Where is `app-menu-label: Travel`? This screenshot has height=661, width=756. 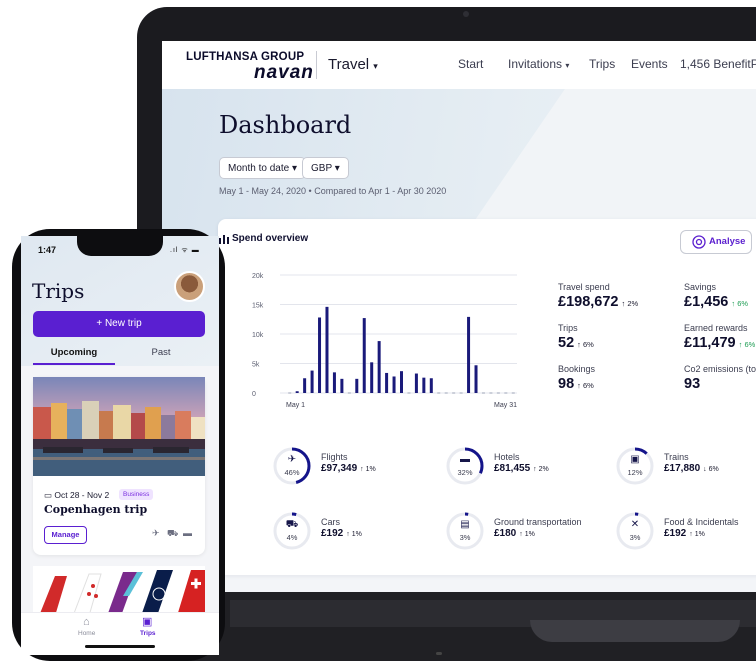 app-menu-label: Travel is located at coordinates (349, 64).